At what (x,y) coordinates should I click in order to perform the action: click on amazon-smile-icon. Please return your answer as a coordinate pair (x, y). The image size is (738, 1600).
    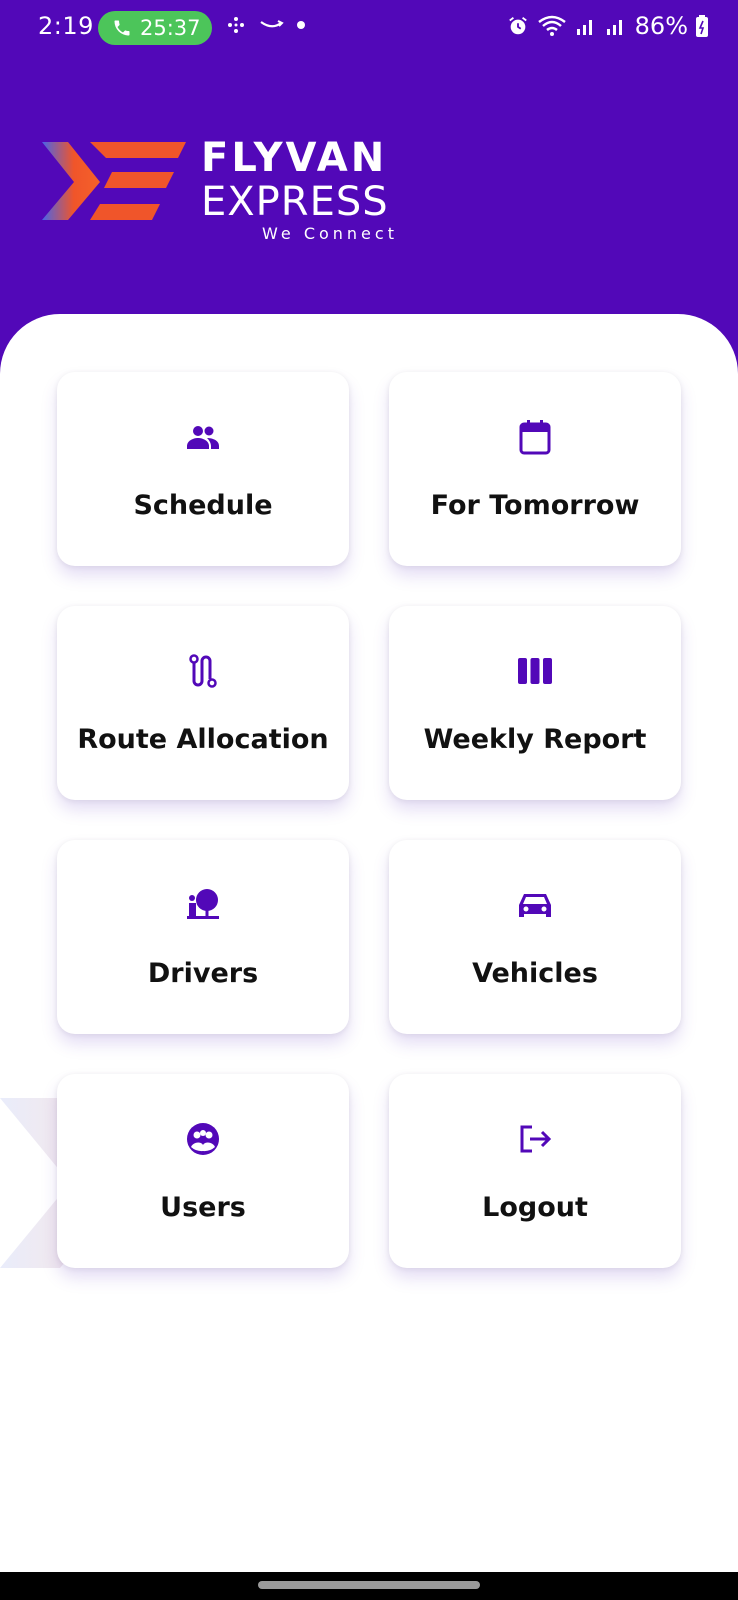
    Looking at the image, I should click on (272, 24).